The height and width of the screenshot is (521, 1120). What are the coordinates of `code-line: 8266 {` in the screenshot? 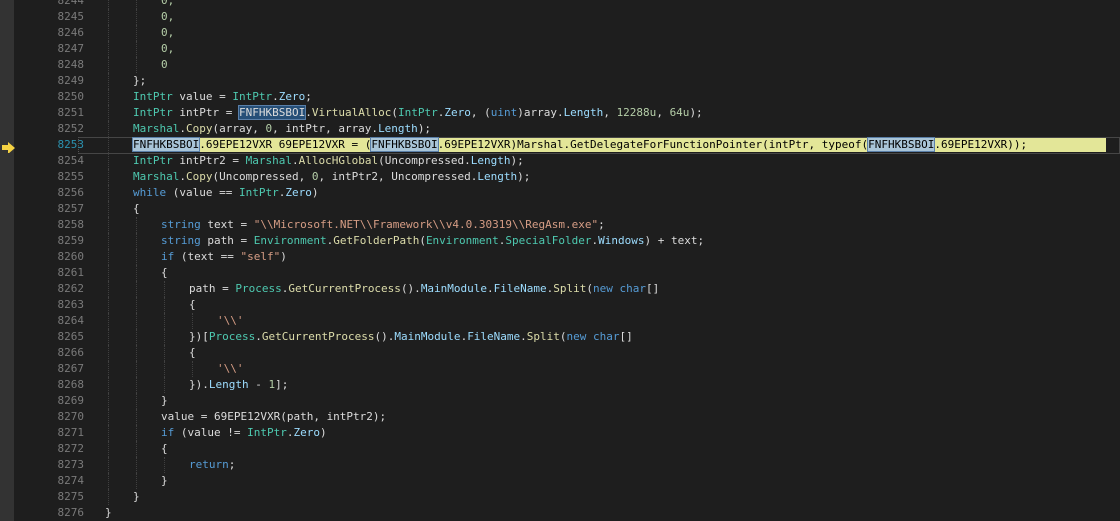 It's located at (560, 353).